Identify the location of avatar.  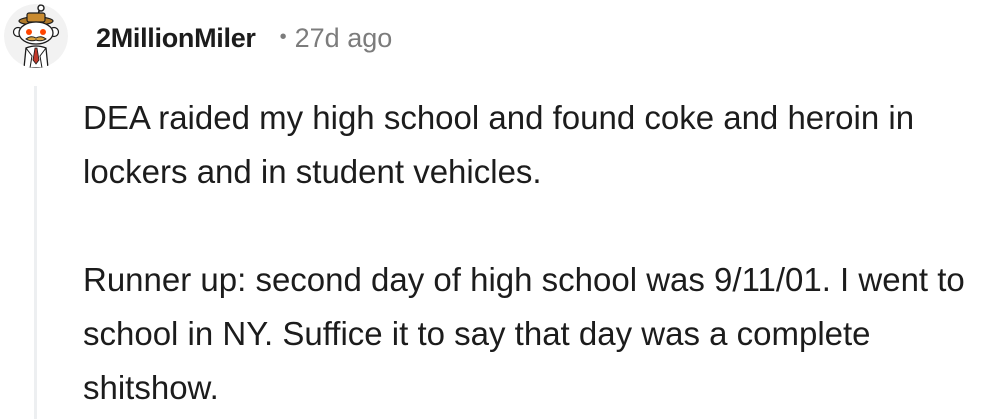
(36, 36).